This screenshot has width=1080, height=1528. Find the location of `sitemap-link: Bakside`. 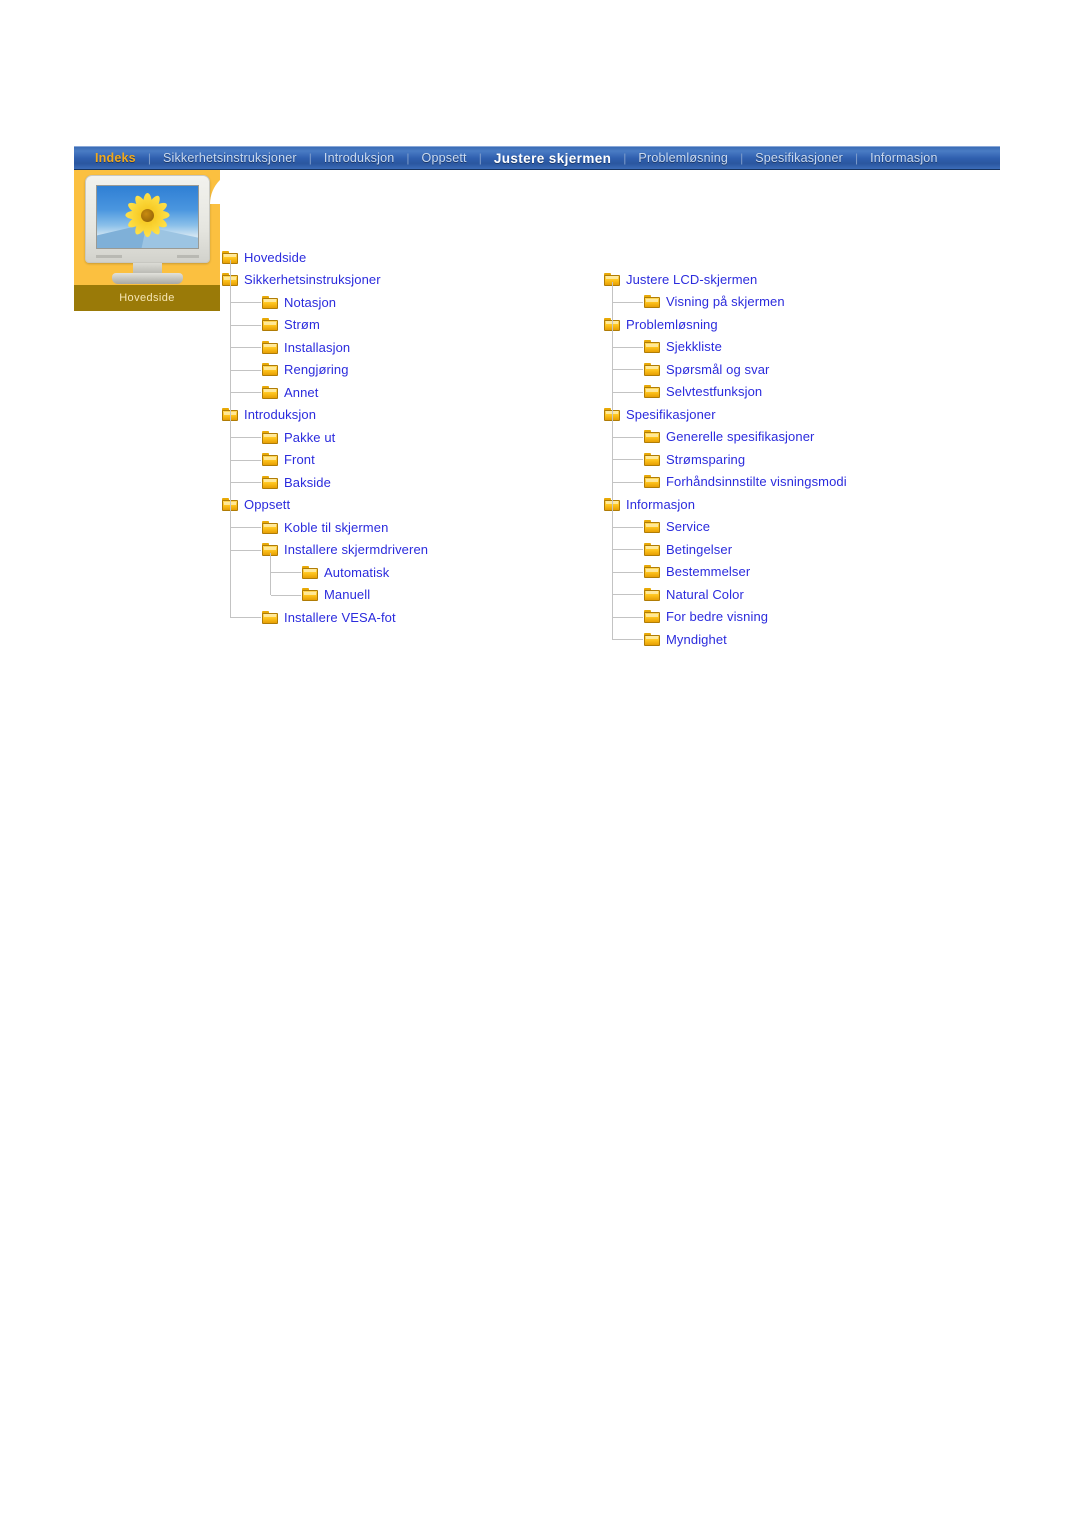

sitemap-link: Bakside is located at coordinates (402, 482).